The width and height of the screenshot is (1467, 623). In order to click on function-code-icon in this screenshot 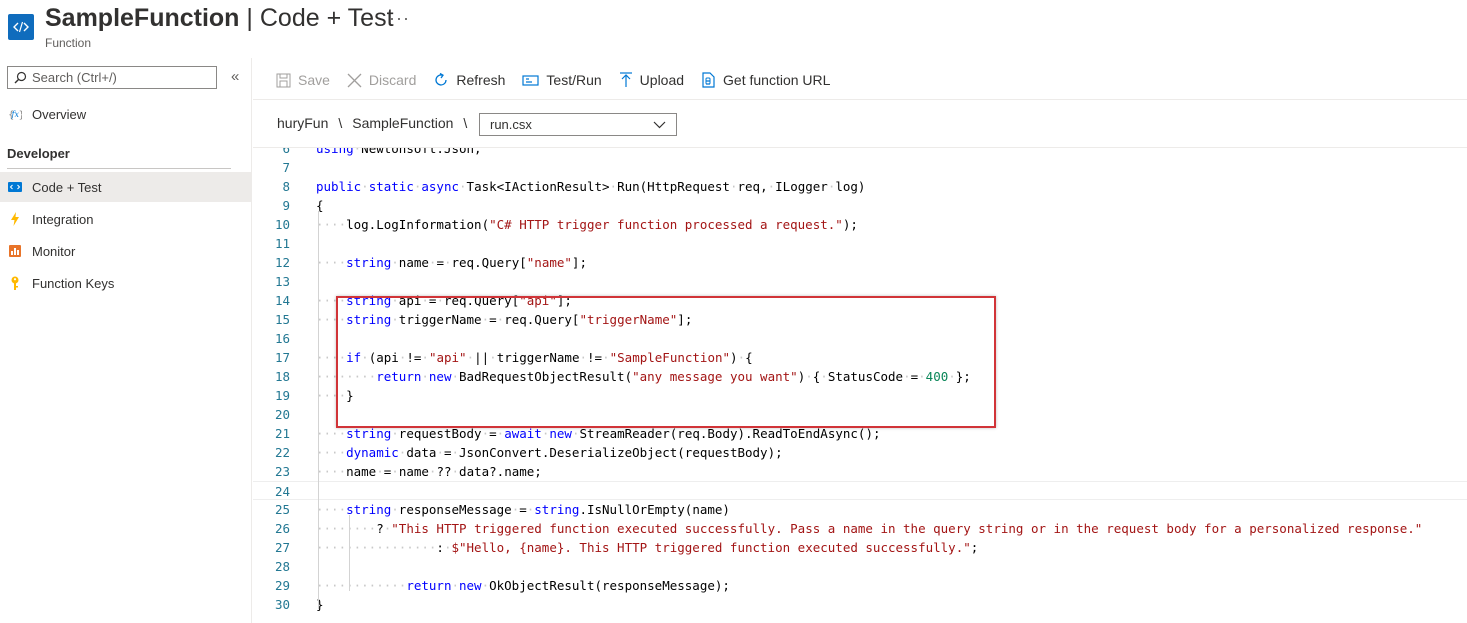, I will do `click(21, 27)`.